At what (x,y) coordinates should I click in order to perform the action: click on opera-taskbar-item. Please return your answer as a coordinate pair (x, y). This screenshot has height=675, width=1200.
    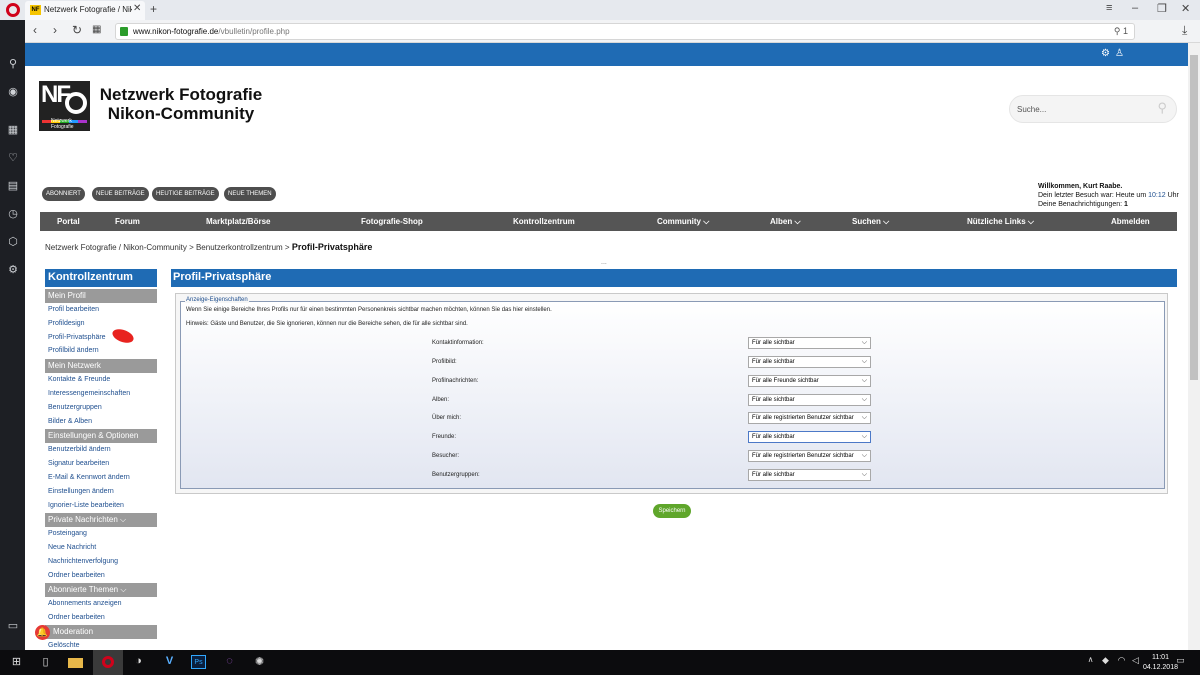
    Looking at the image, I should click on (108, 662).